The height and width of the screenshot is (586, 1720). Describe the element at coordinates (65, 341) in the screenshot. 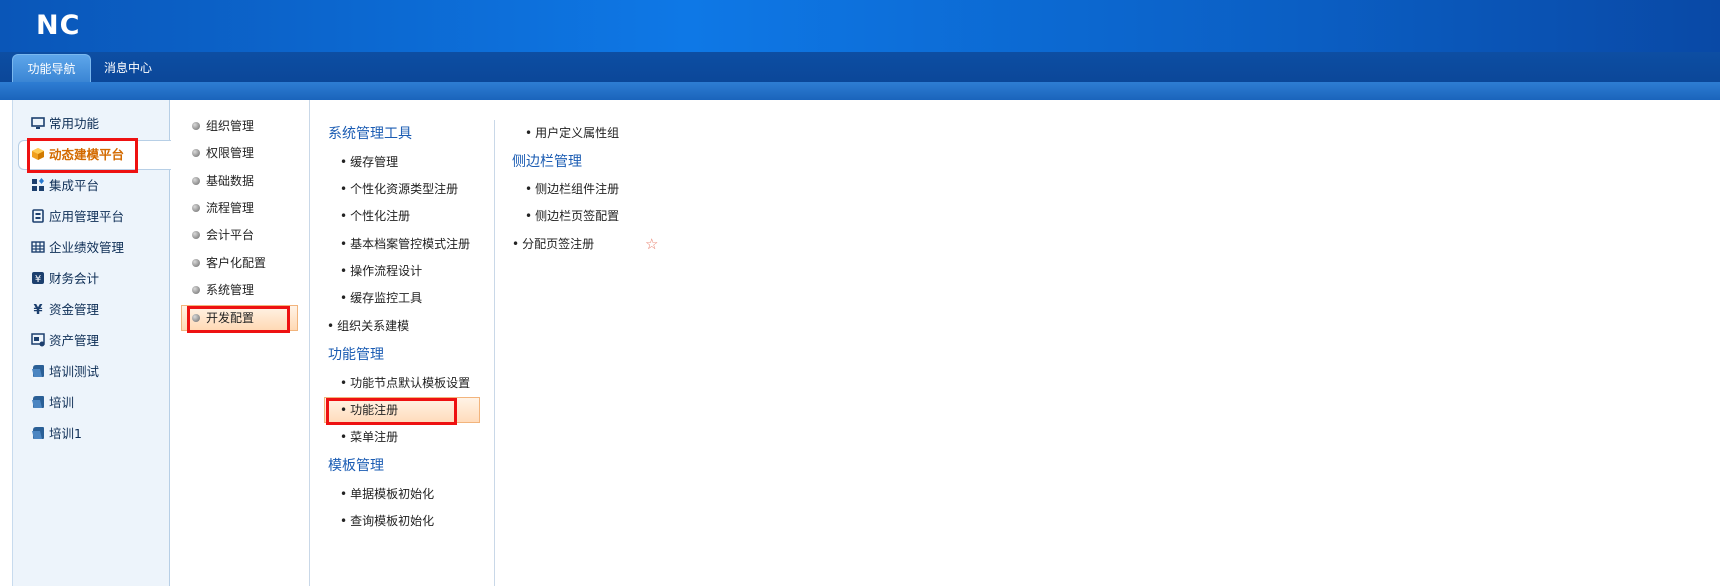

I see `nav-item-asset-management: 资产管理` at that location.